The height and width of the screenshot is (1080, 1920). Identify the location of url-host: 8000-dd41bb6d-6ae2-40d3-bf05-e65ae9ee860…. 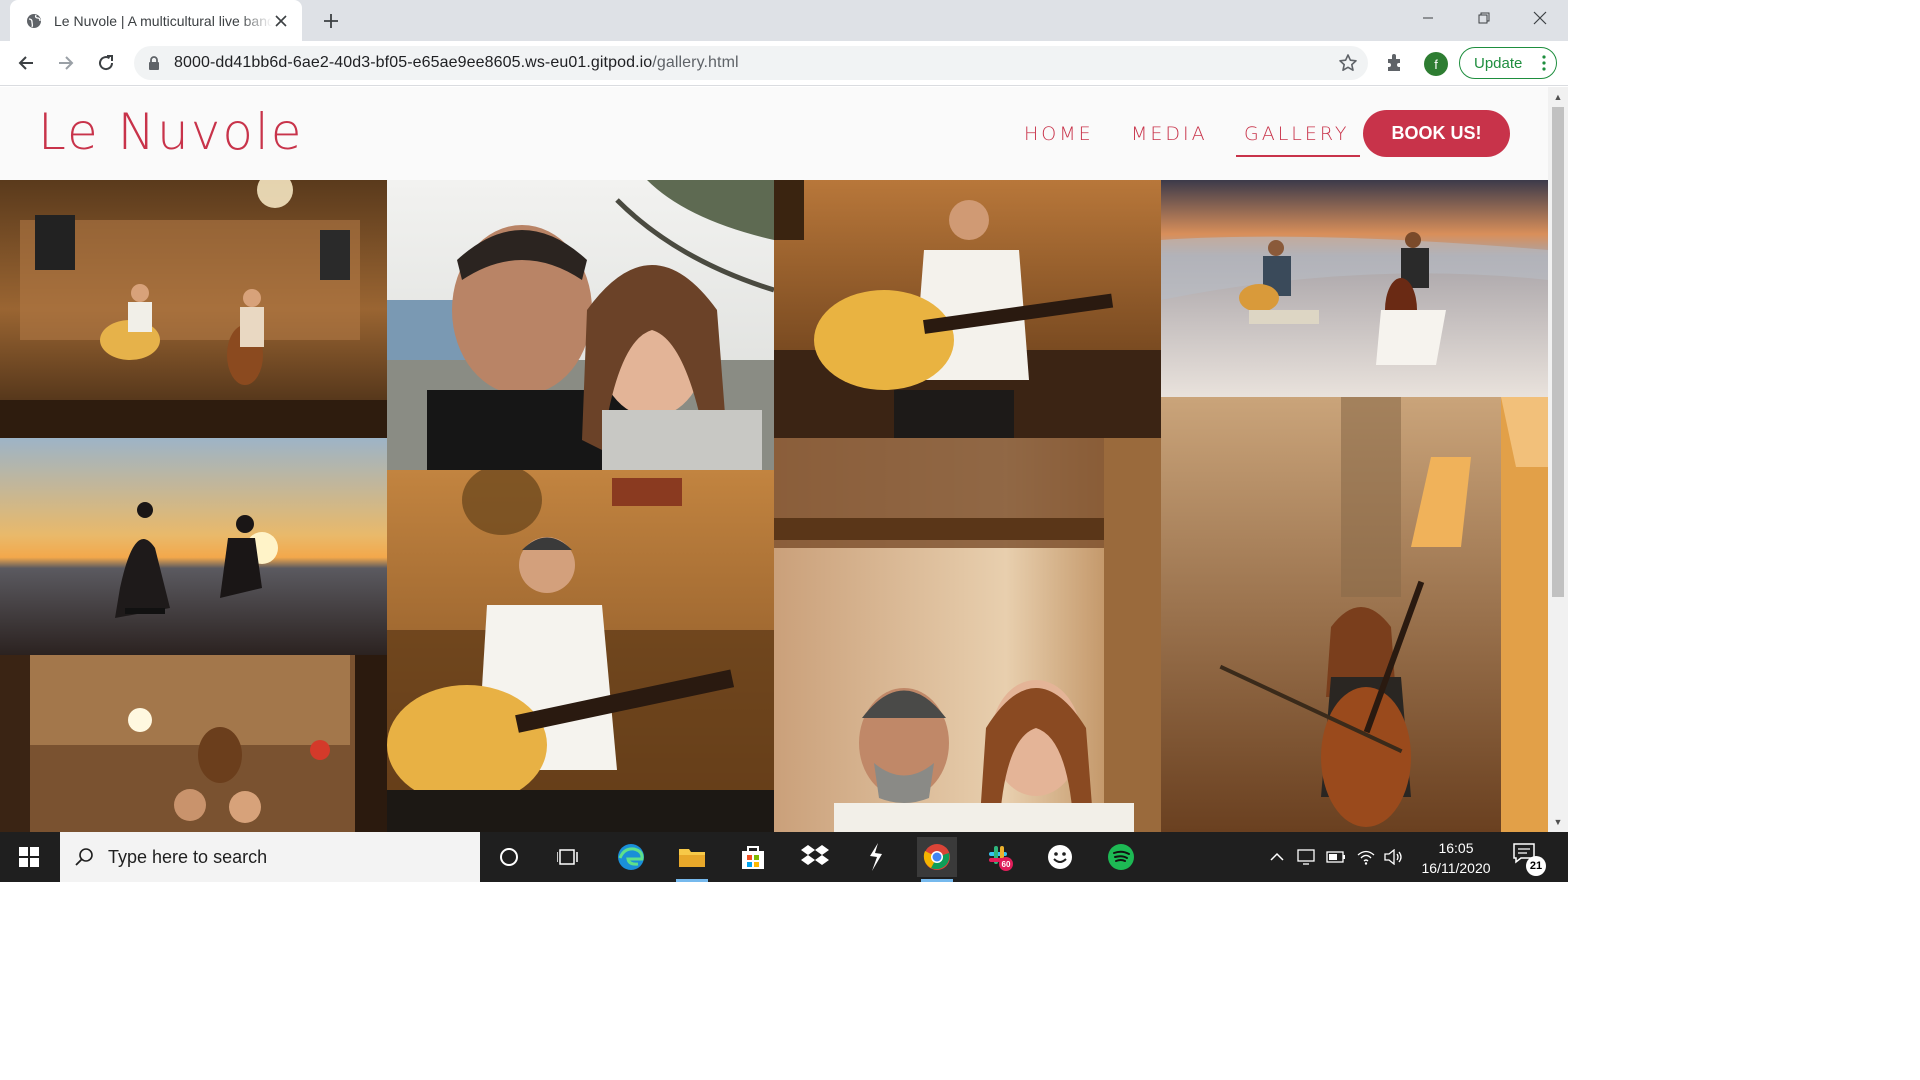
(413, 62).